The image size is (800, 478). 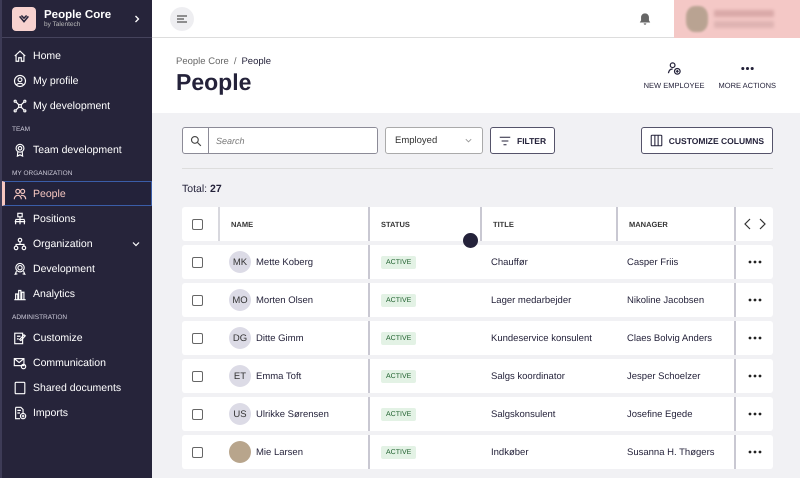 I want to click on brand-title: People Core, so click(x=78, y=15).